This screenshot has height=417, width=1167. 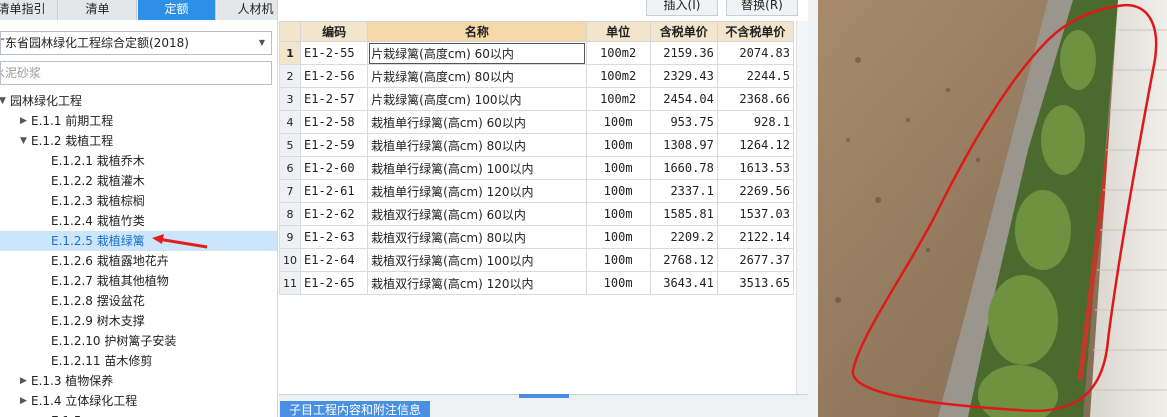 I want to click on tree-item: ▼ 园林绿化工程, so click(x=138, y=101).